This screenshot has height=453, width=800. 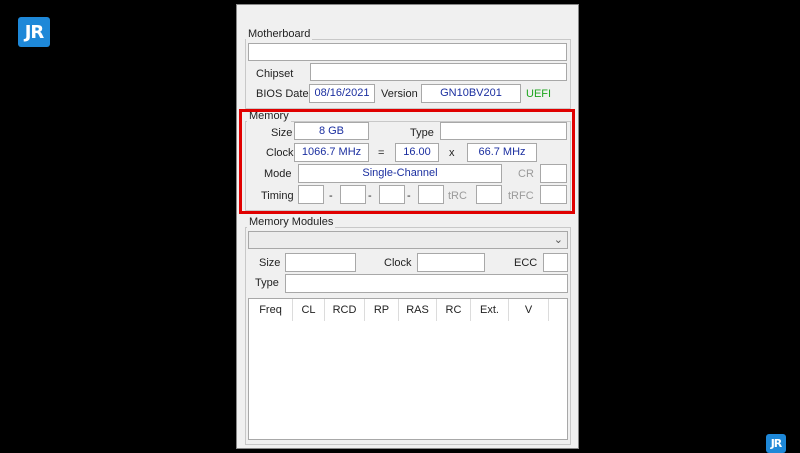 What do you see at coordinates (558, 240) in the screenshot?
I see `chevron-down-icon: ⌄` at bounding box center [558, 240].